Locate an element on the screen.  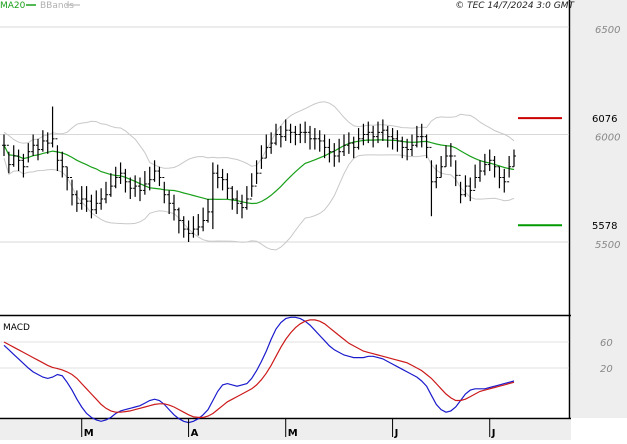
price-tick-label: 5500 is located at coordinates (607, 245).